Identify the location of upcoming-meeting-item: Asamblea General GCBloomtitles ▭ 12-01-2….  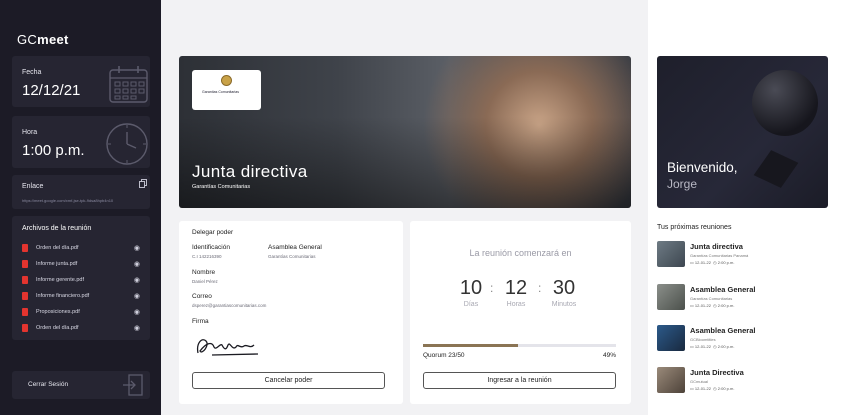
(749, 340).